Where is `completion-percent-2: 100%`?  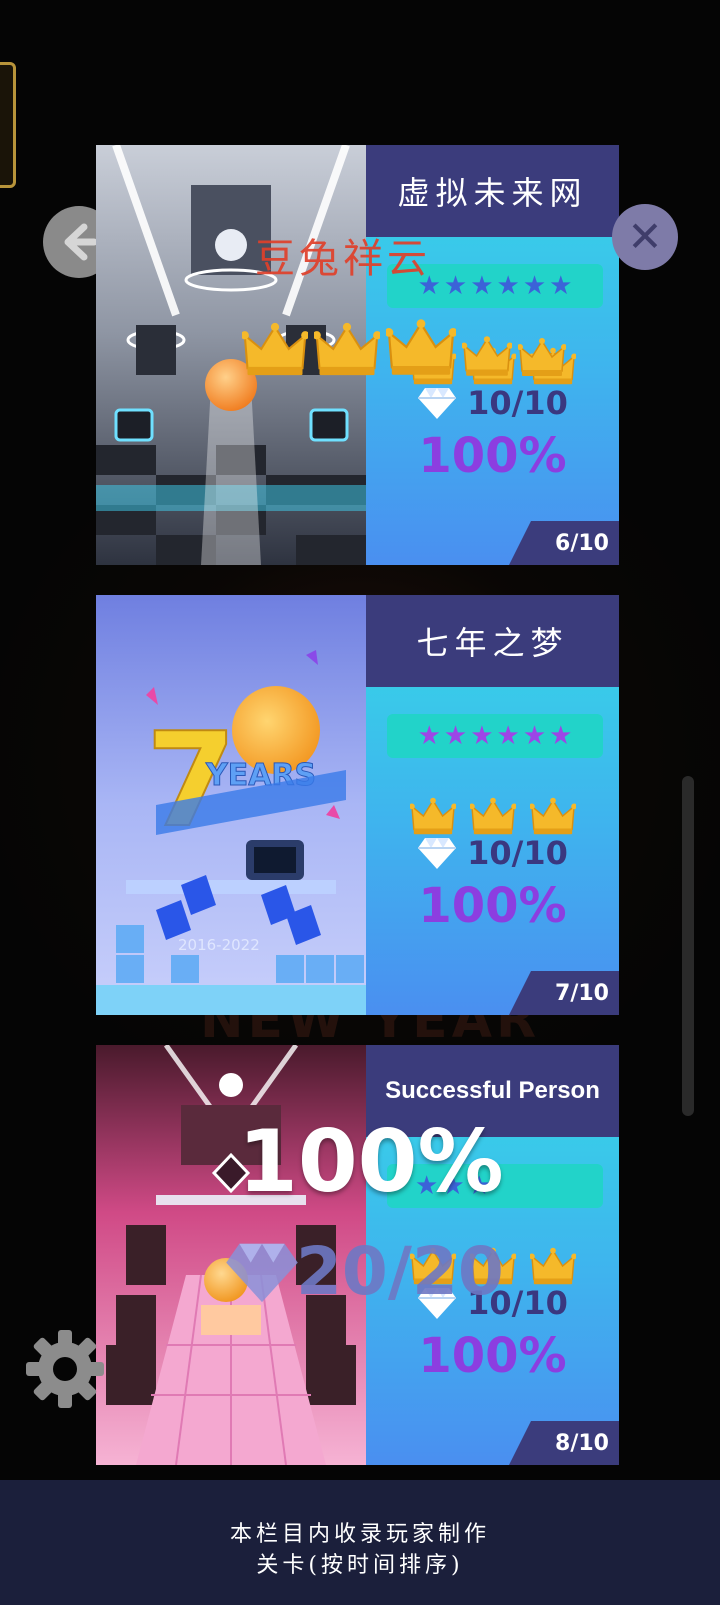 completion-percent-2: 100% is located at coordinates (492, 906).